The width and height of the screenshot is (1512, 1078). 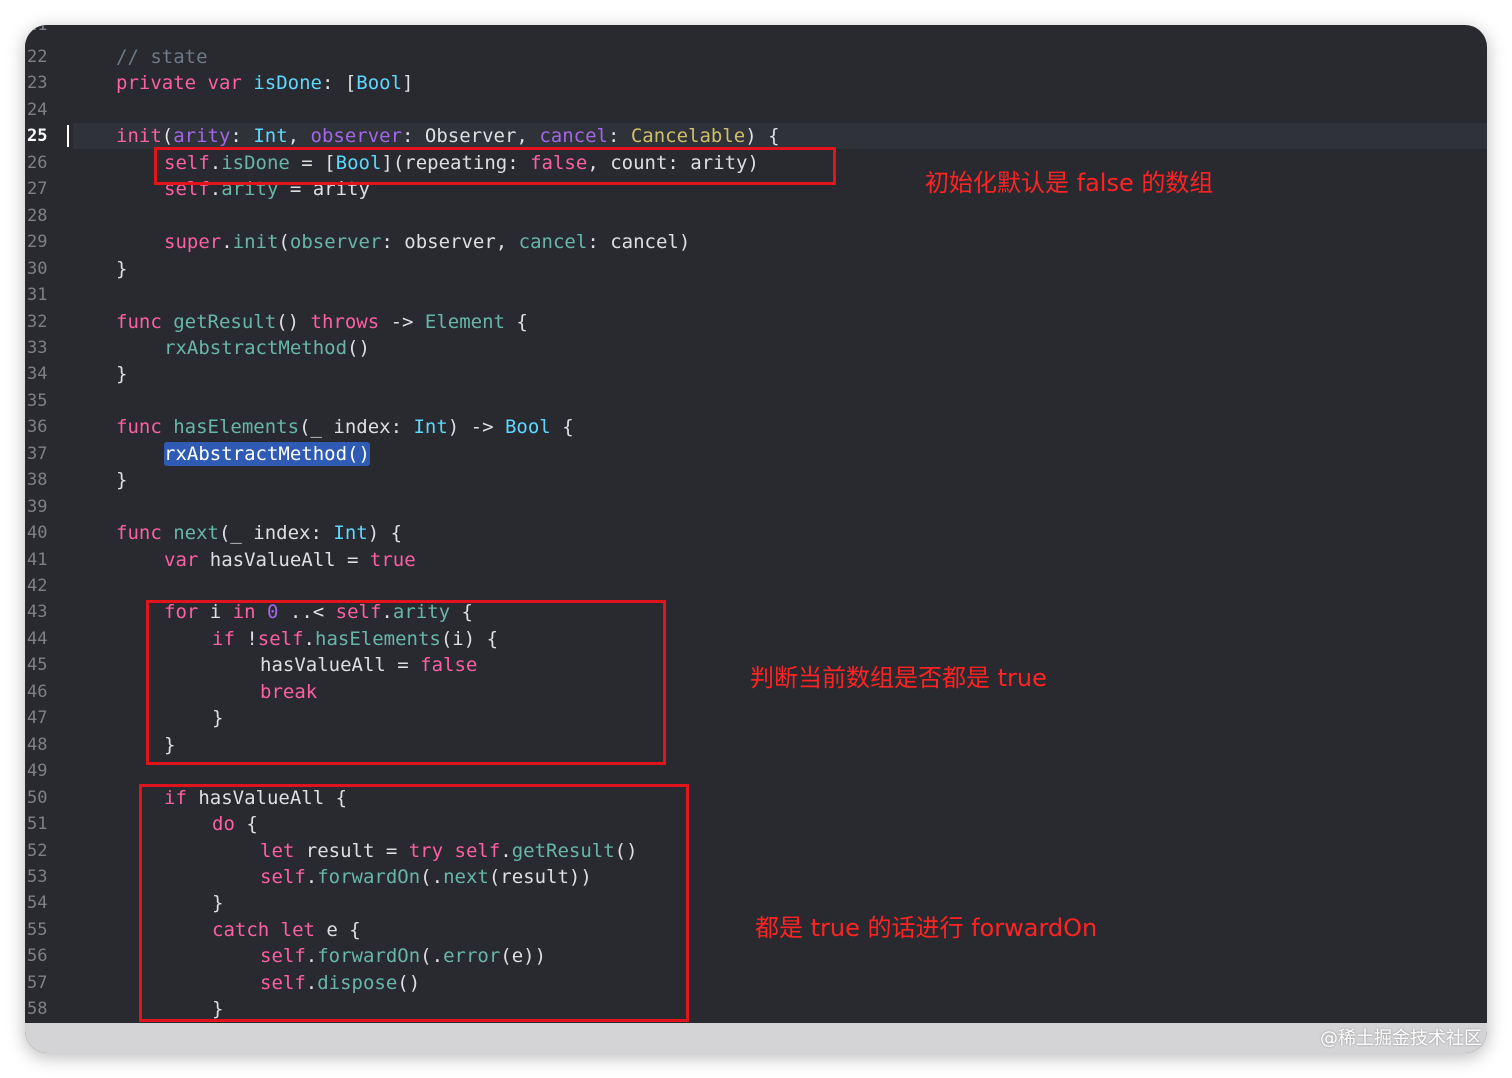 What do you see at coordinates (37, 1009) in the screenshot?
I see `line-number: 58` at bounding box center [37, 1009].